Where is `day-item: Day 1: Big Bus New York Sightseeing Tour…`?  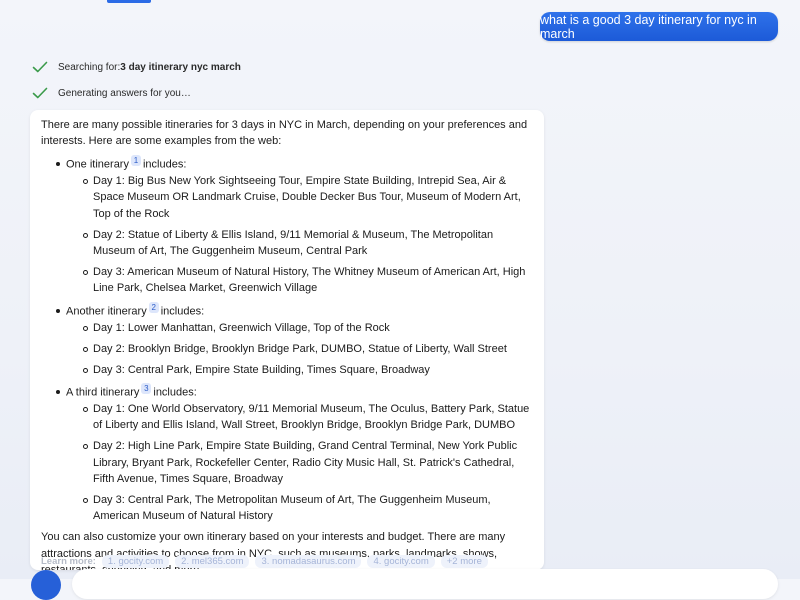 day-item: Day 1: Big Bus New York Sightseeing Tour… is located at coordinates (308, 197).